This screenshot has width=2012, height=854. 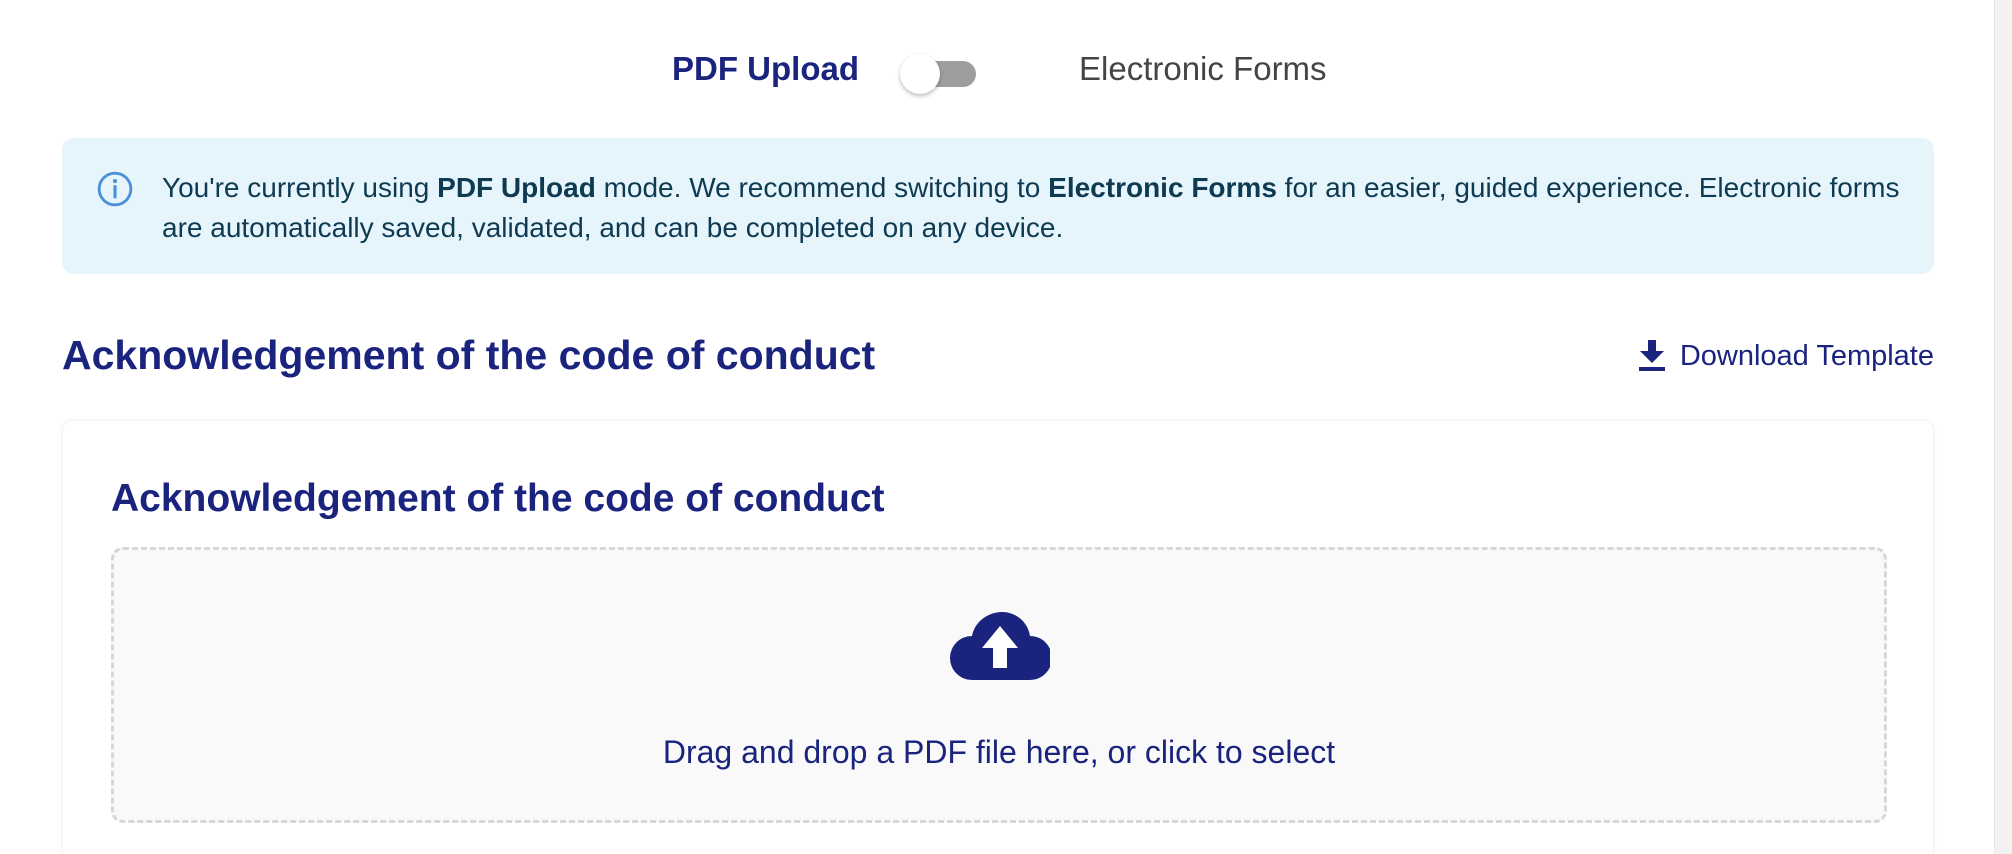 What do you see at coordinates (1203, 68) in the screenshot?
I see `electronic-forms-label: Electronic Forms` at bounding box center [1203, 68].